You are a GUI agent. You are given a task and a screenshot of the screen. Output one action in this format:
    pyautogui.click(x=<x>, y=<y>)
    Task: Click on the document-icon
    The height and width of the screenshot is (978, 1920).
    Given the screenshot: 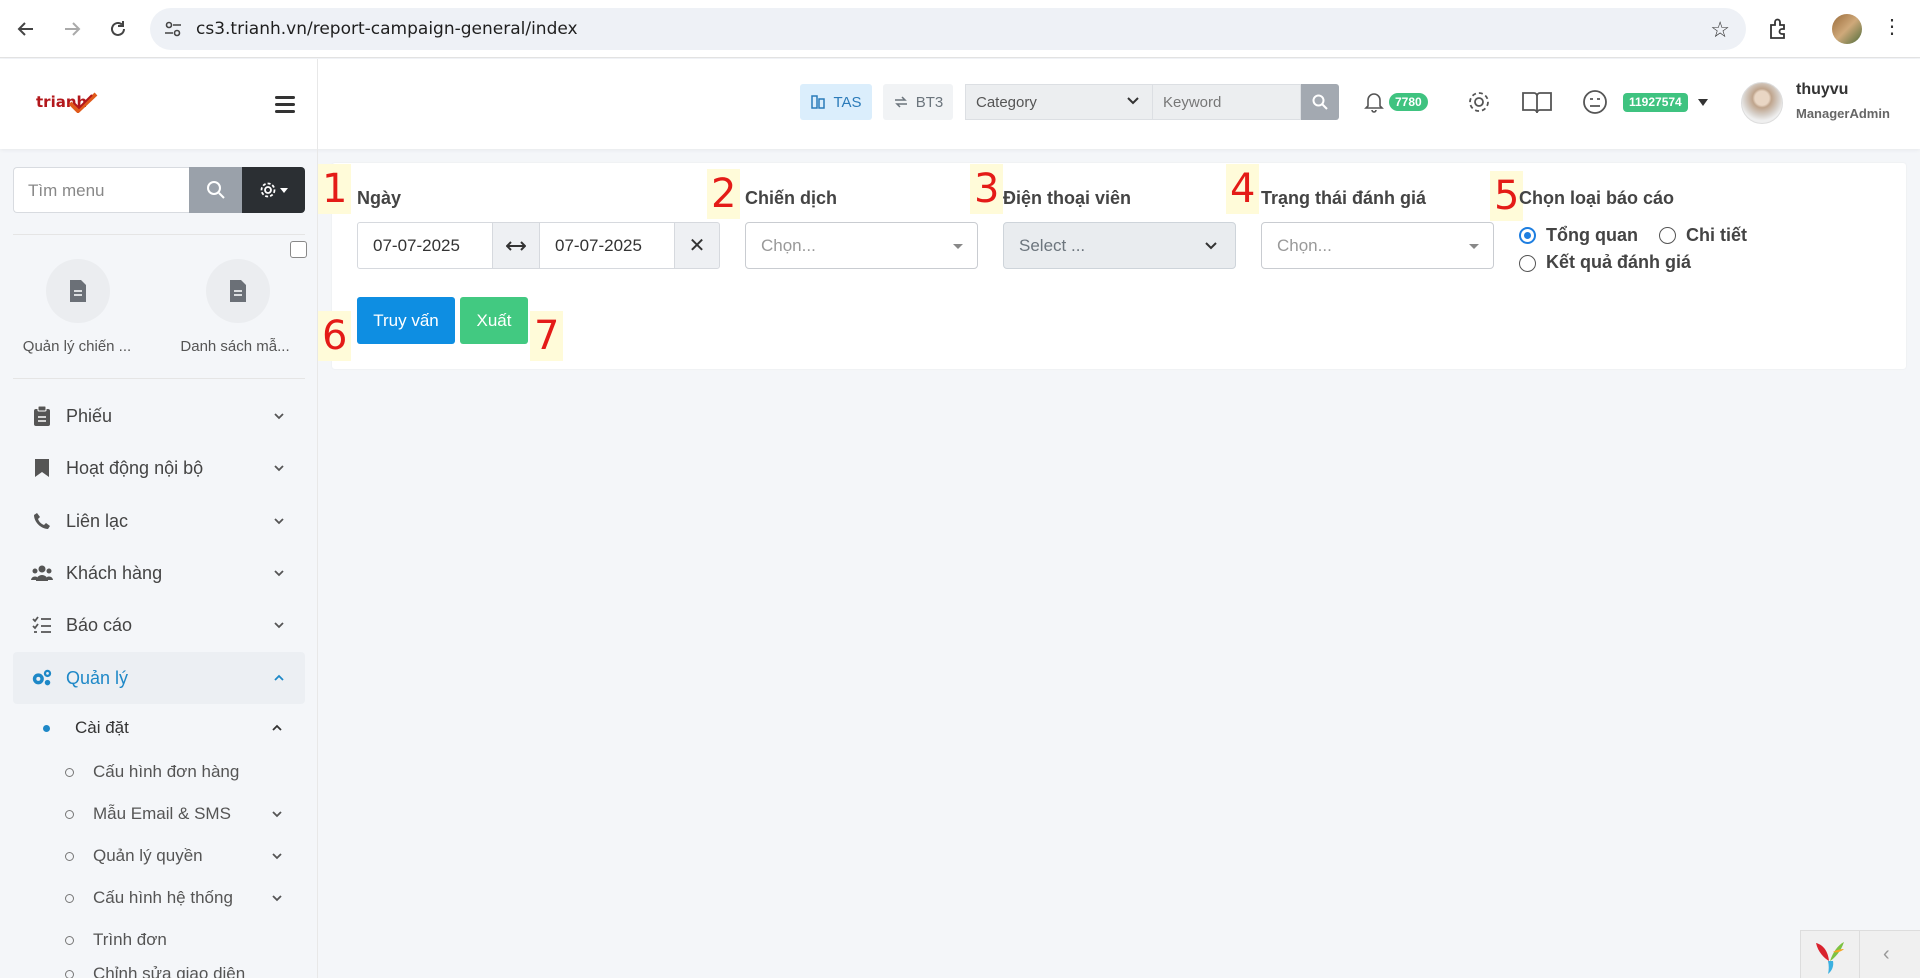 What is the action you would take?
    pyautogui.click(x=78, y=291)
    